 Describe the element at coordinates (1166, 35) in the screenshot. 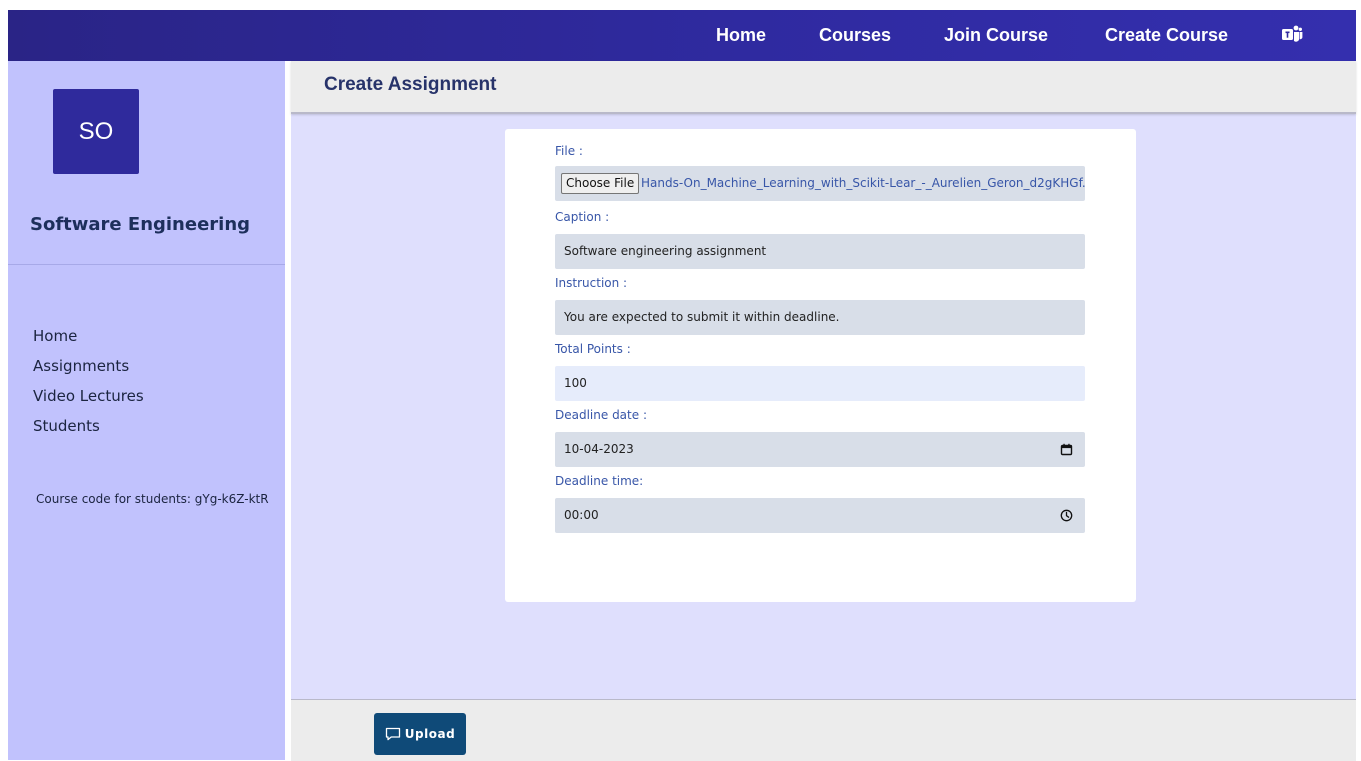

I see `nav-create-course: Create Course` at that location.